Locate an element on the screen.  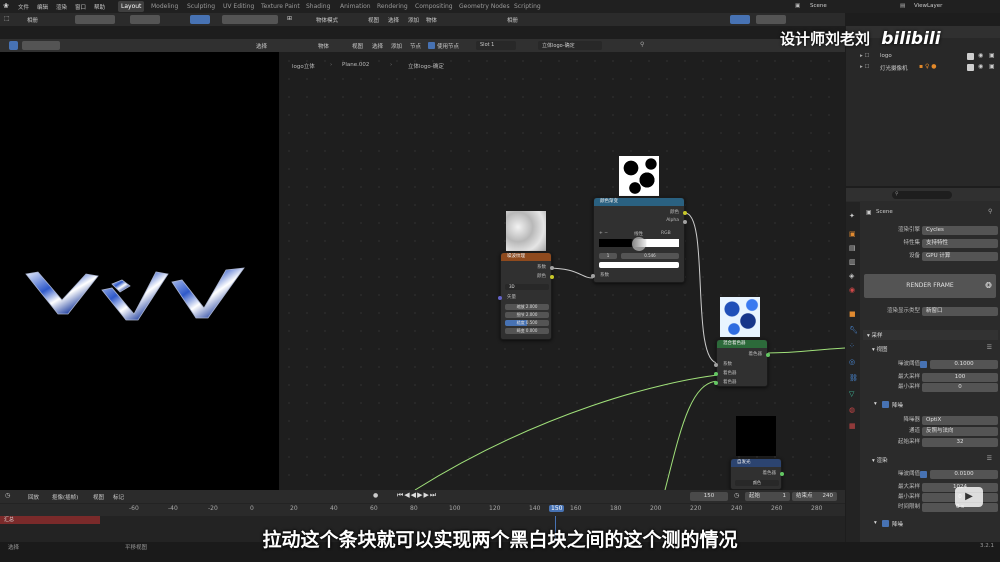
menu-file: 文件 is located at coordinates (23, 7).